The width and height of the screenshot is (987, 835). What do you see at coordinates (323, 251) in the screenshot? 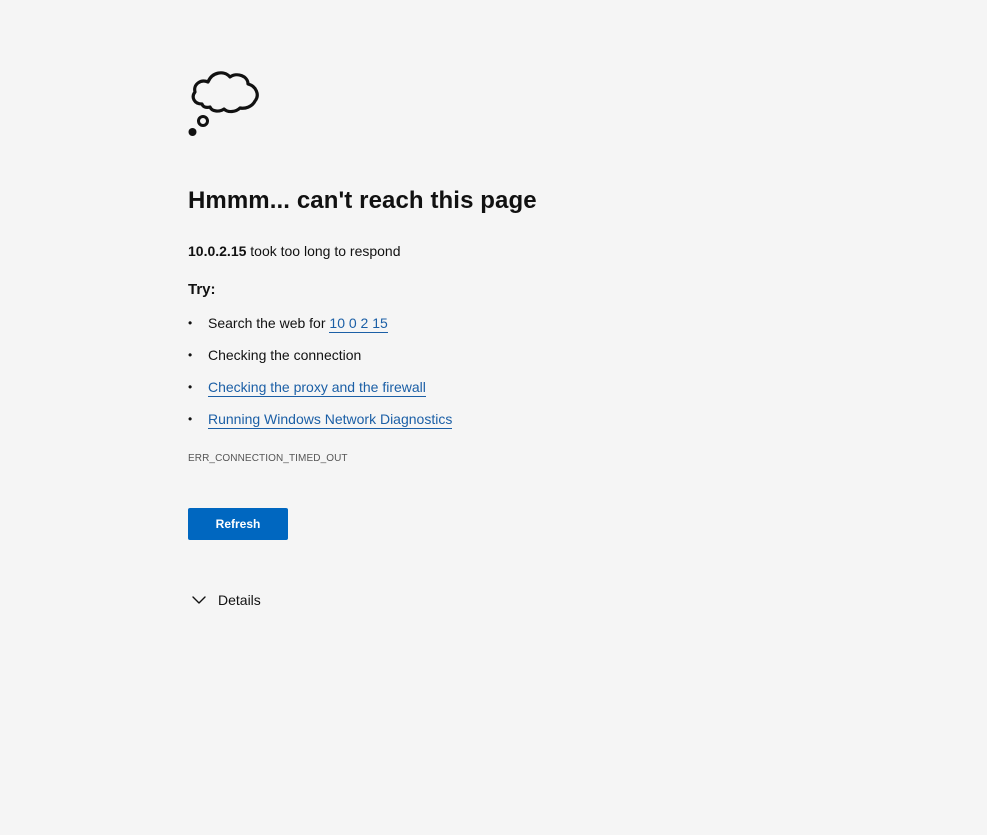
I see `subtitle-text: took too long to respond` at bounding box center [323, 251].